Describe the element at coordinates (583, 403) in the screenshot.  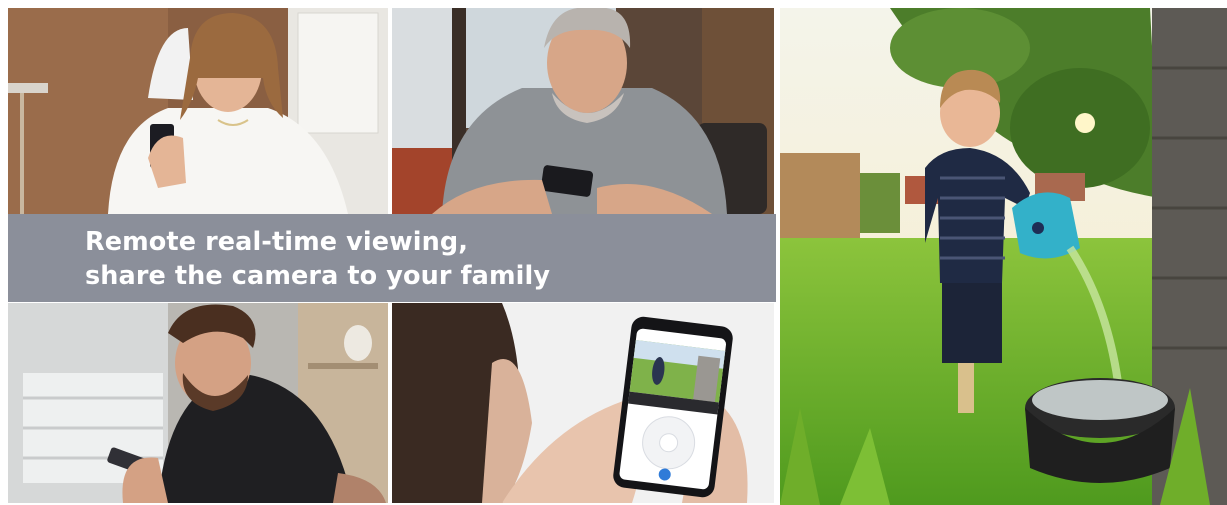
I see `photo-hands-holding-app` at that location.